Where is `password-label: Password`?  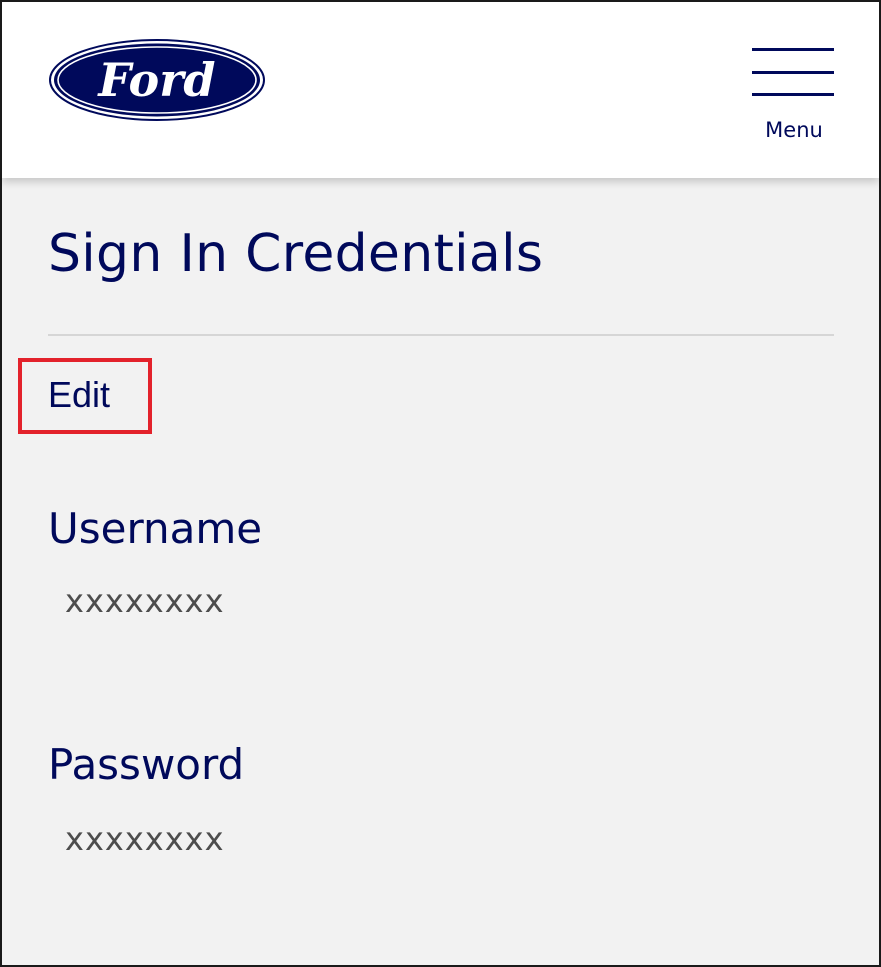 password-label: Password is located at coordinates (146, 764).